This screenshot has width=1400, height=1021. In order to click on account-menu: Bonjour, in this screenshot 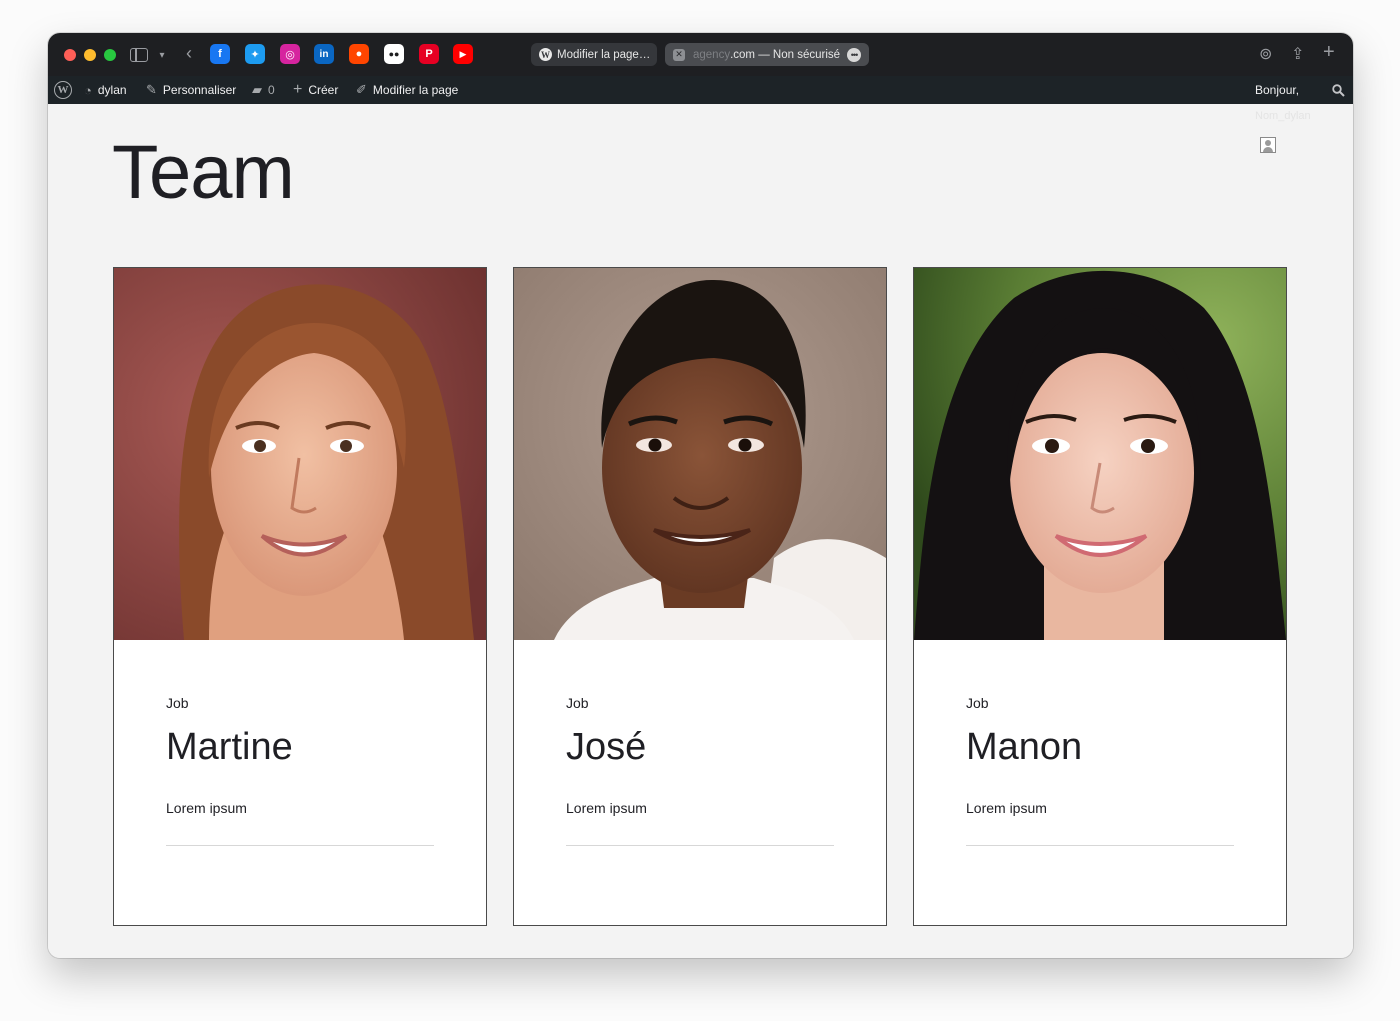, I will do `click(1277, 90)`.